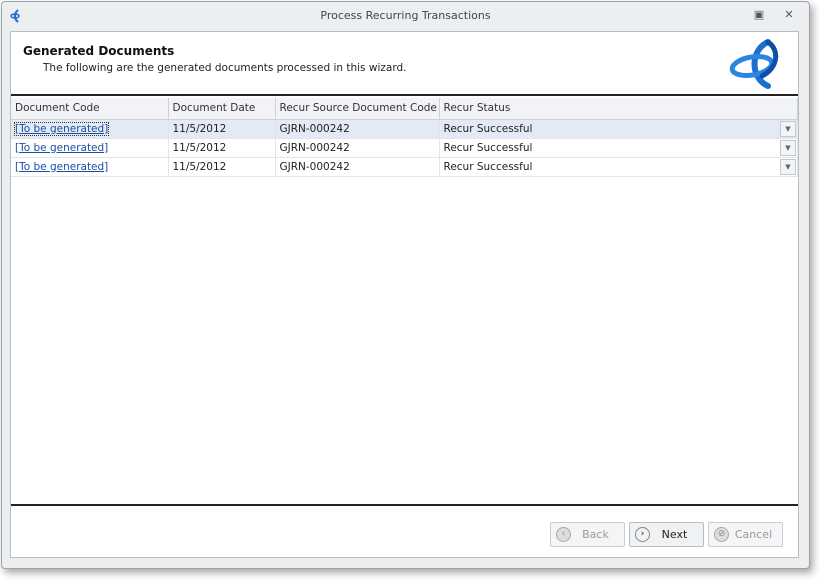 The width and height of the screenshot is (826, 585). What do you see at coordinates (754, 64) in the screenshot?
I see `brand-logo-icon` at bounding box center [754, 64].